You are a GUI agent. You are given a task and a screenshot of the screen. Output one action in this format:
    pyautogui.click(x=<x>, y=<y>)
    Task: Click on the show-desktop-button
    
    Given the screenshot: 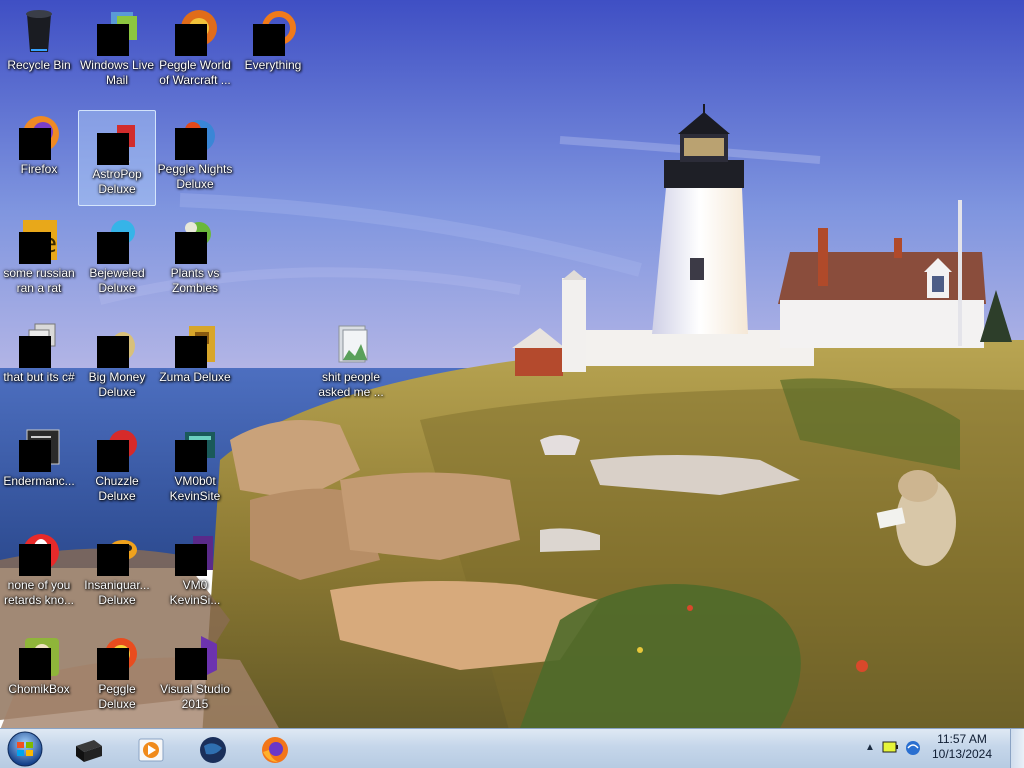 What is the action you would take?
    pyautogui.click(x=1017, y=748)
    